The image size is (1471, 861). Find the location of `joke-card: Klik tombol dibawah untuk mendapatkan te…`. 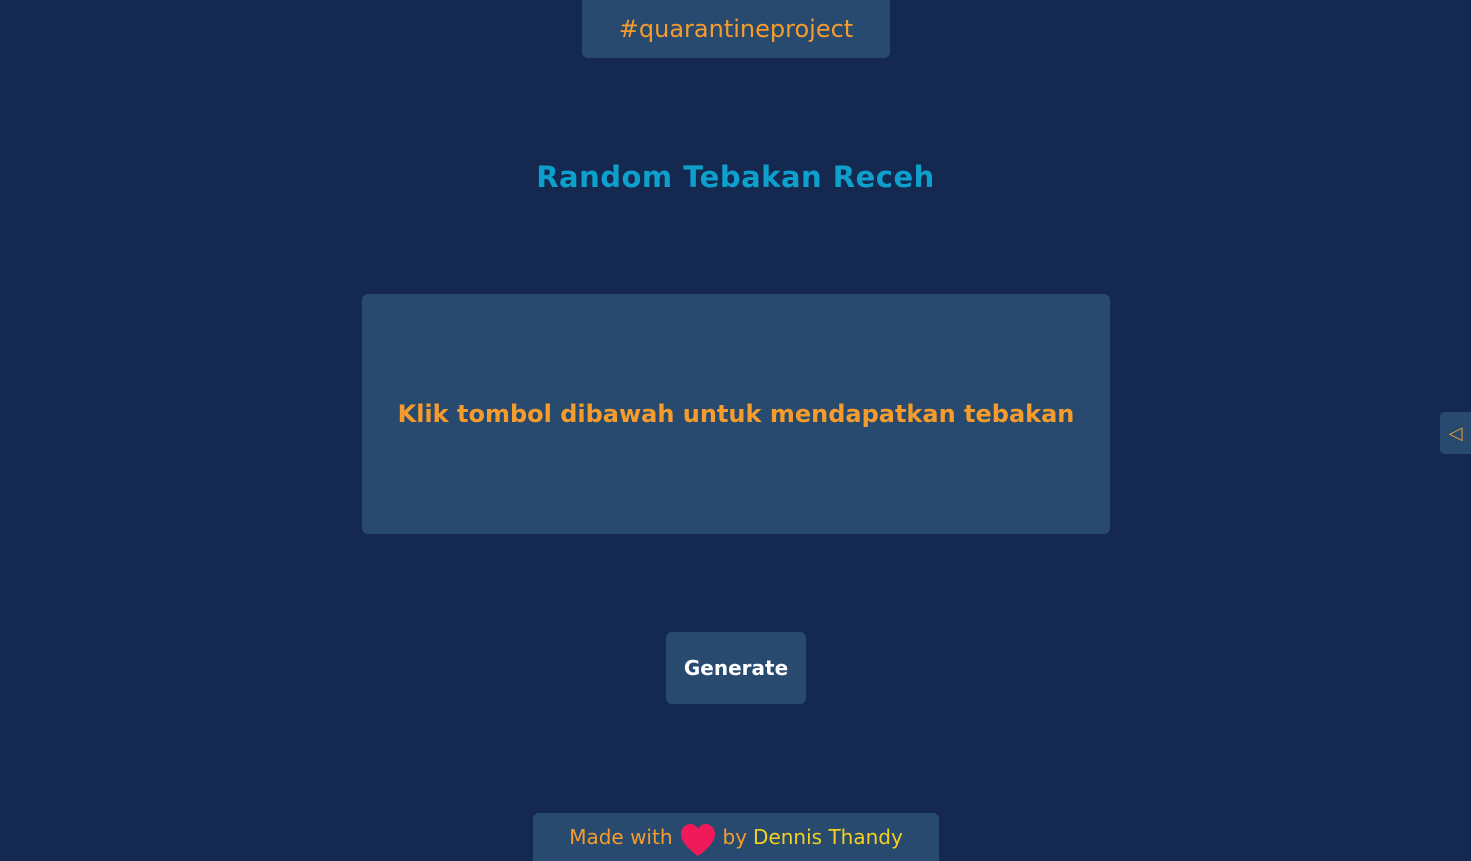

joke-card: Klik tombol dibawah untuk mendapatkan te… is located at coordinates (736, 414).